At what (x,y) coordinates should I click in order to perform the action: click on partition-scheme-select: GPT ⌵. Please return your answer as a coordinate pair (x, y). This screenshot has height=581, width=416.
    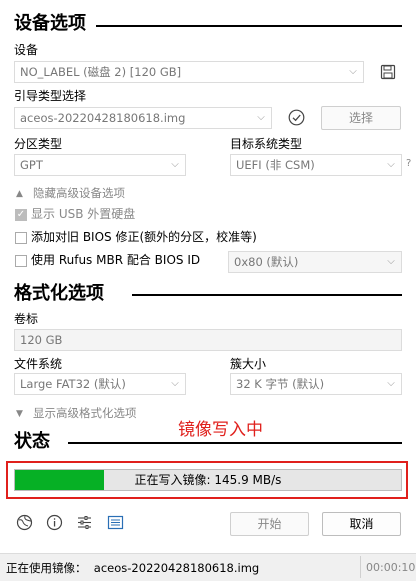
    Looking at the image, I should click on (100, 165).